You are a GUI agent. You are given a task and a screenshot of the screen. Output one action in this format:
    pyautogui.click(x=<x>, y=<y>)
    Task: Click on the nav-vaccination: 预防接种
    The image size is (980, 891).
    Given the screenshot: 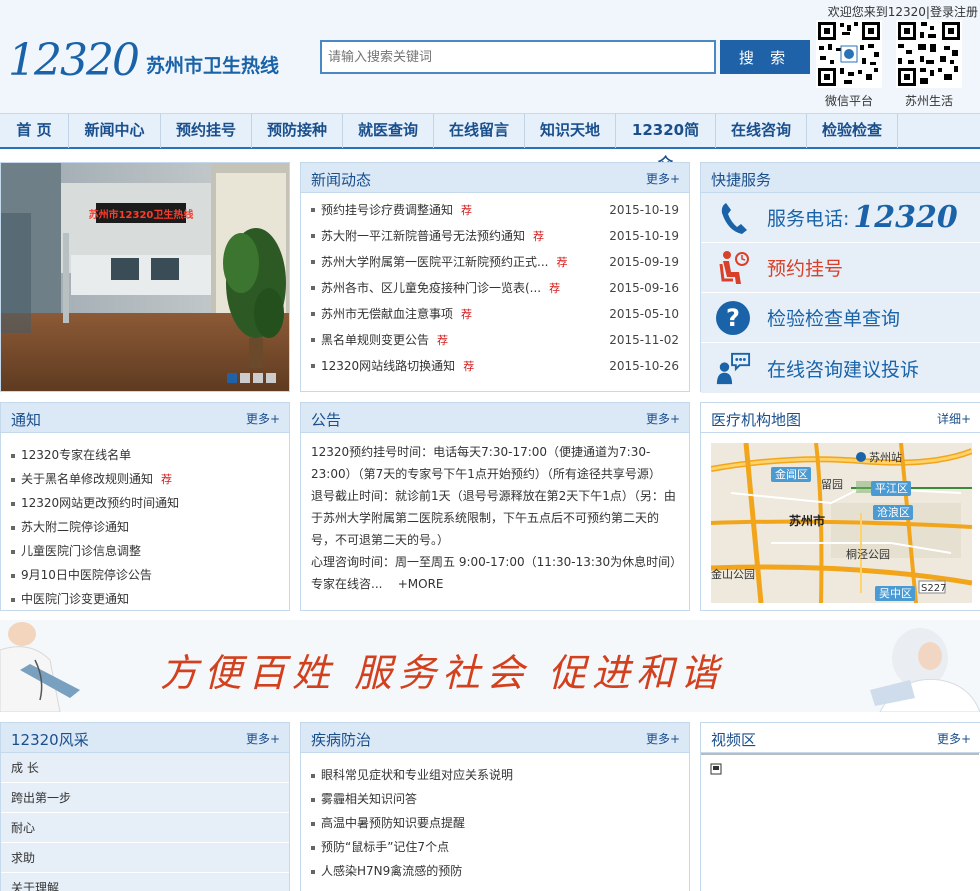 What is the action you would take?
    pyautogui.click(x=297, y=131)
    